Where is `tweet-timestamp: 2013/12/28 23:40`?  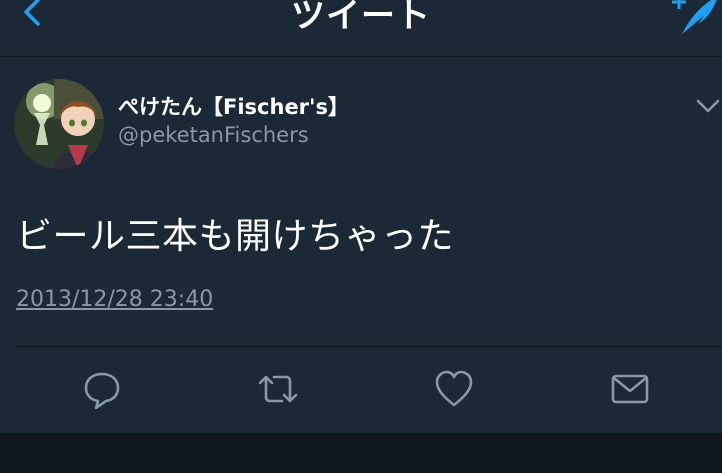 tweet-timestamp: 2013/12/28 23:40 is located at coordinates (114, 299).